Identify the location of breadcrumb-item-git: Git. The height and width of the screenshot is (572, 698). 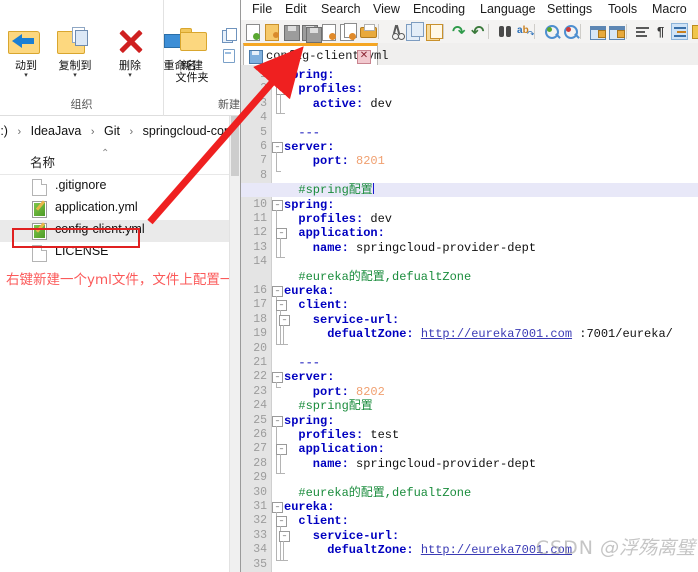
(112, 131).